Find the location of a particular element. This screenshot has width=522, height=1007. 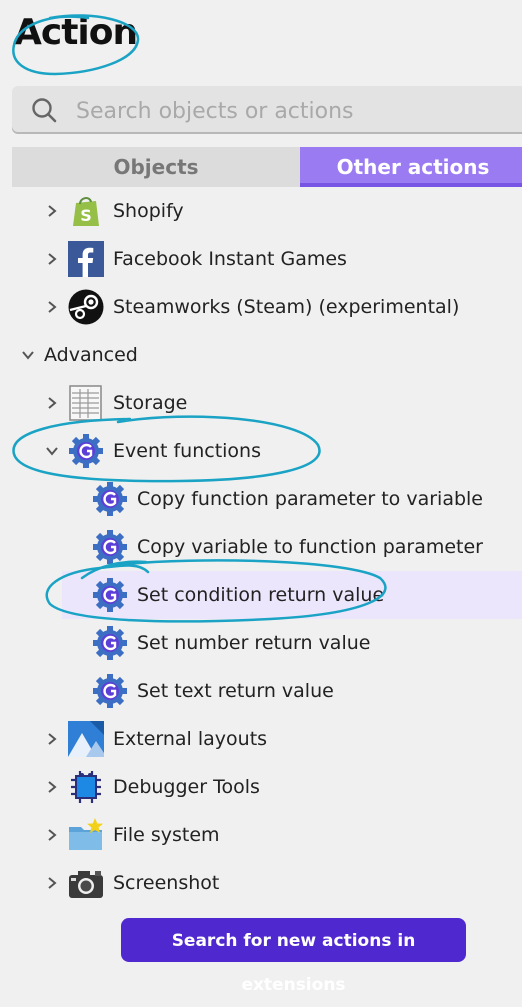

tree-item-debugger-tools: Debugger Tools is located at coordinates (261, 787).